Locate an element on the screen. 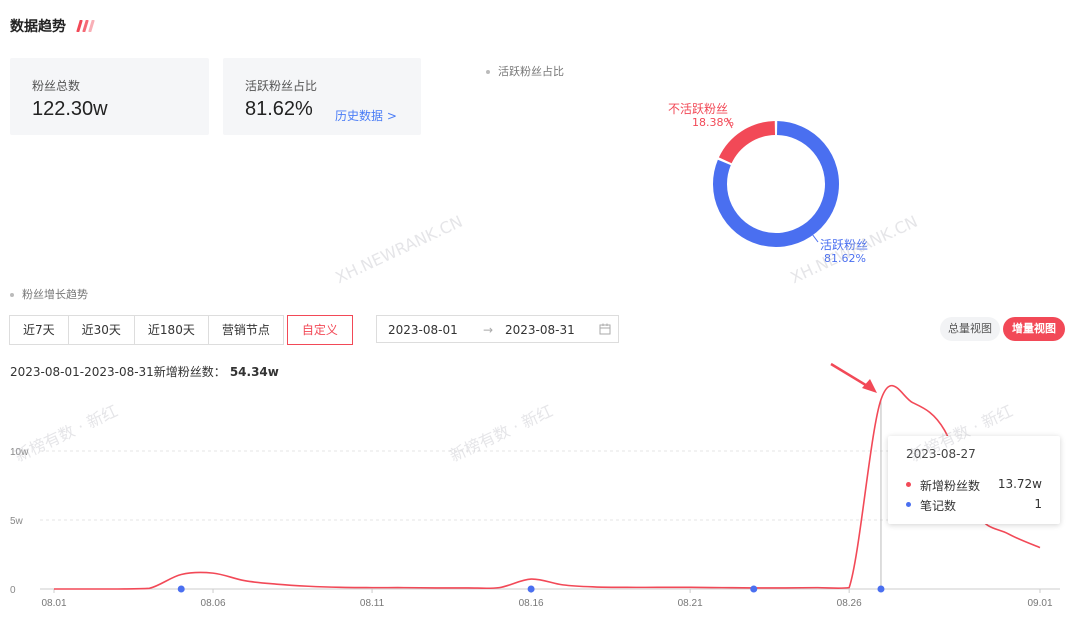  y-tick-label: 0 is located at coordinates (13, 590).